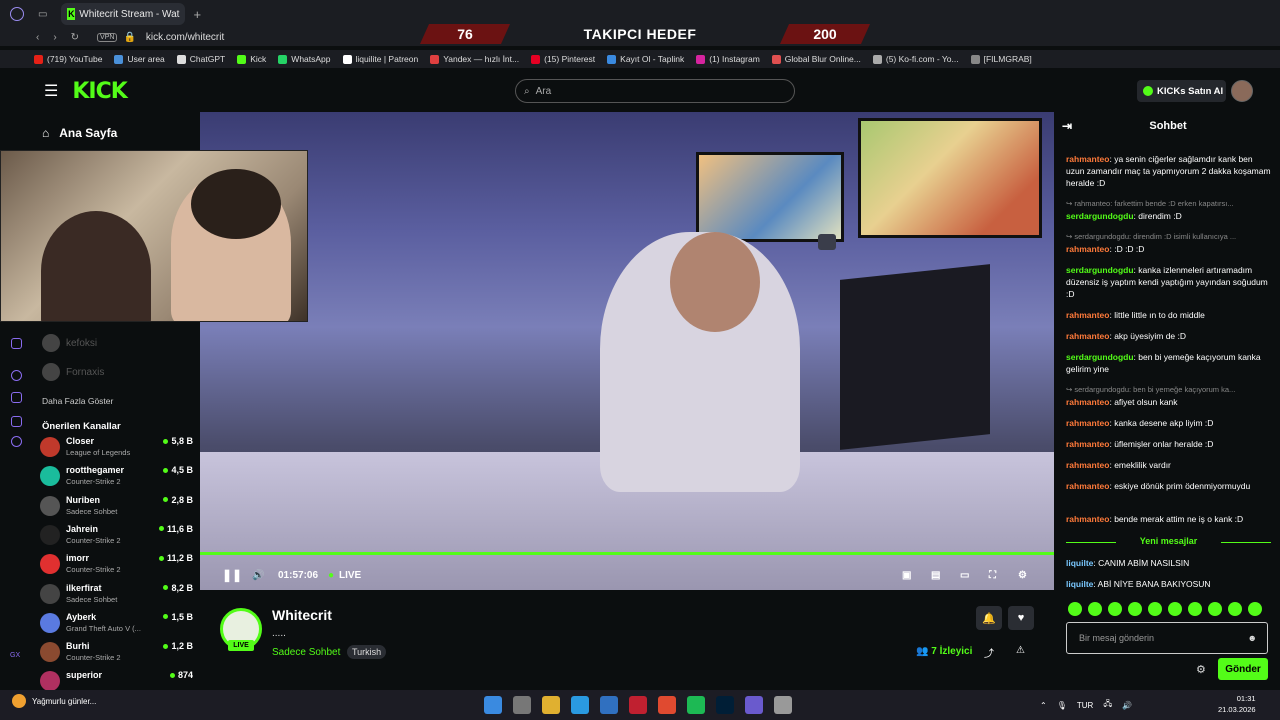  I want to click on follow-heart-button: ♥, so click(1021, 618).